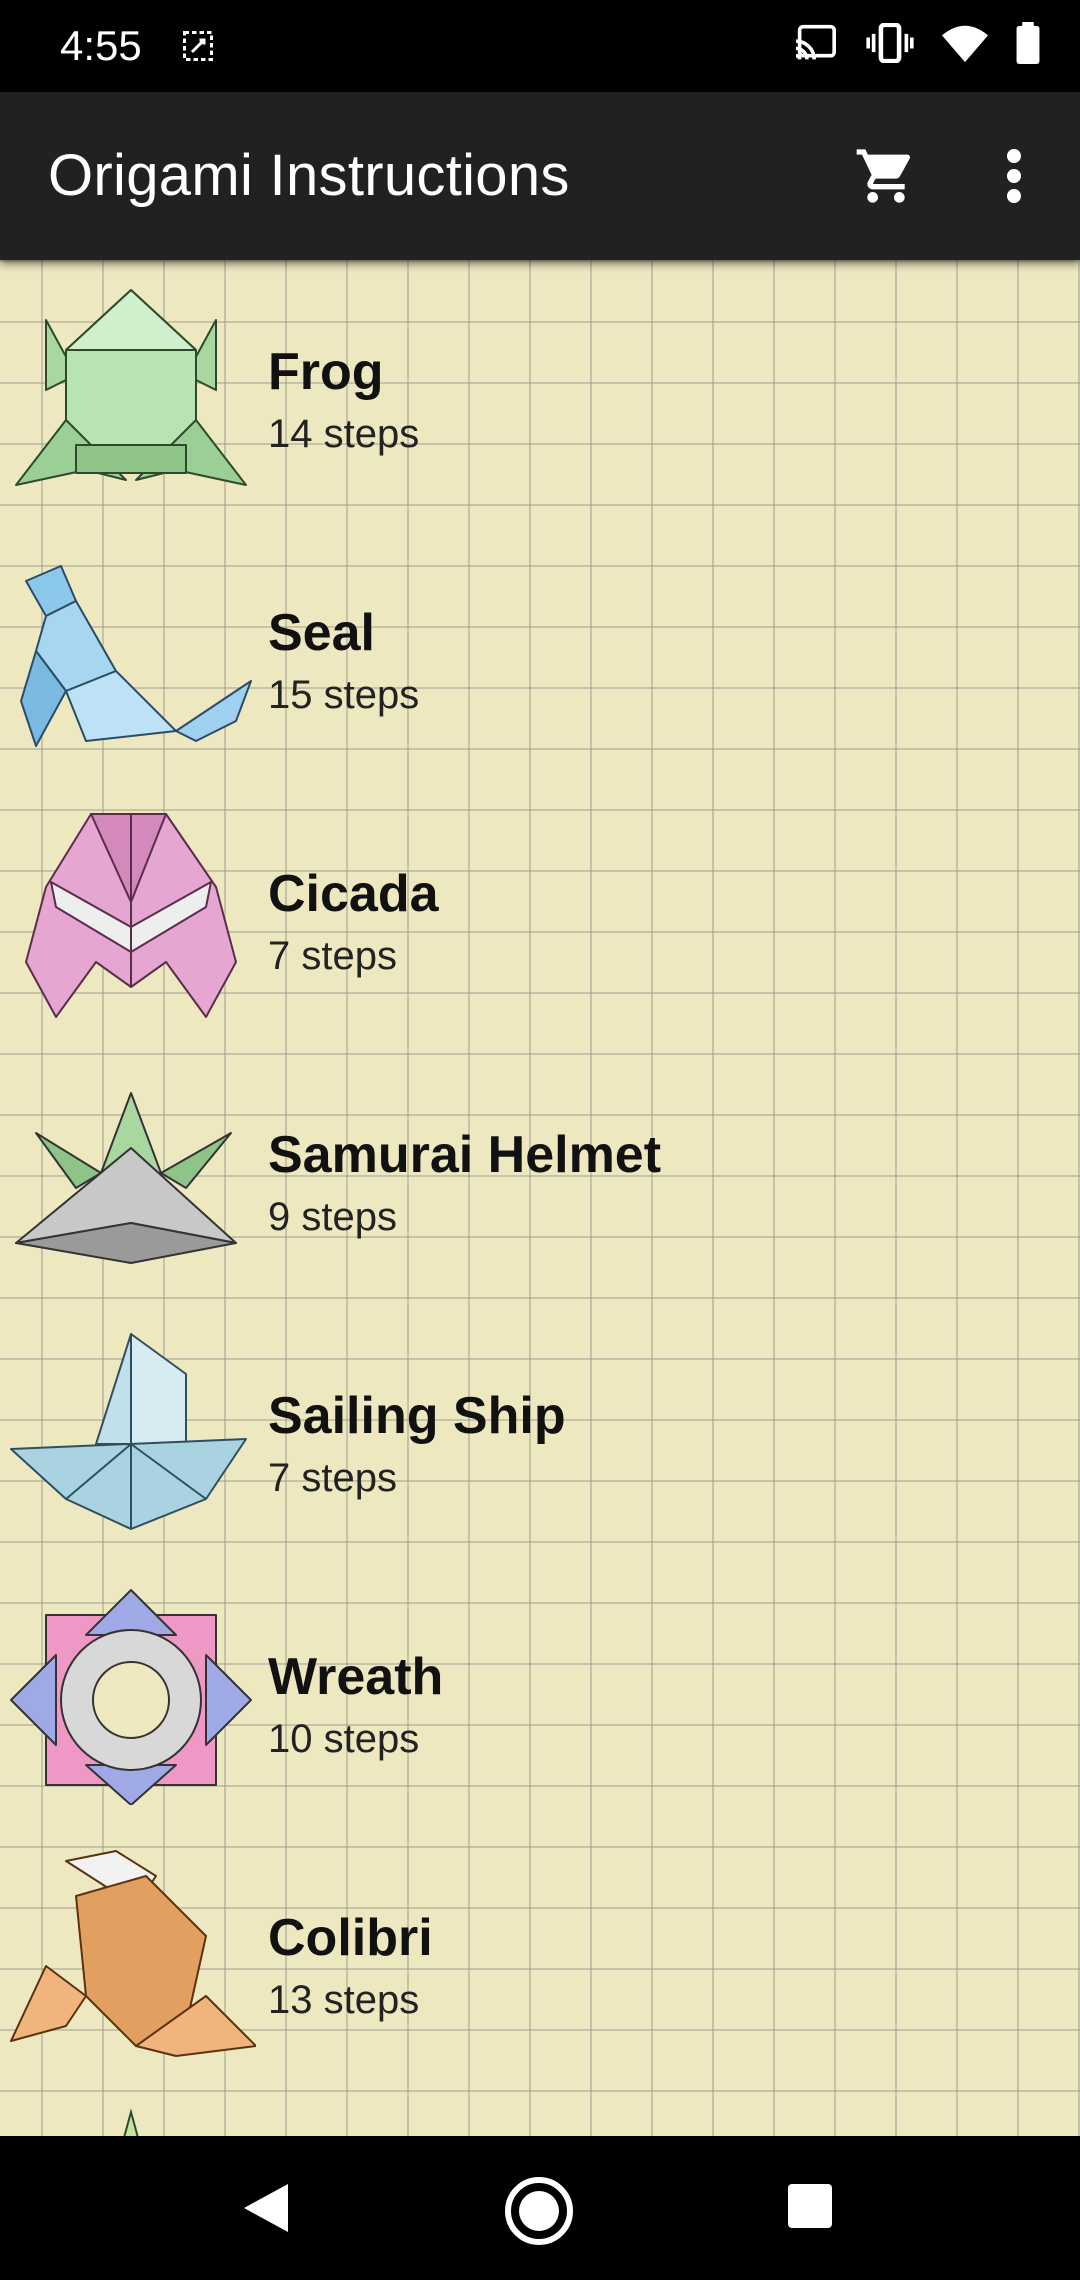  I want to click on list-item-partial, so click(540, 2111).